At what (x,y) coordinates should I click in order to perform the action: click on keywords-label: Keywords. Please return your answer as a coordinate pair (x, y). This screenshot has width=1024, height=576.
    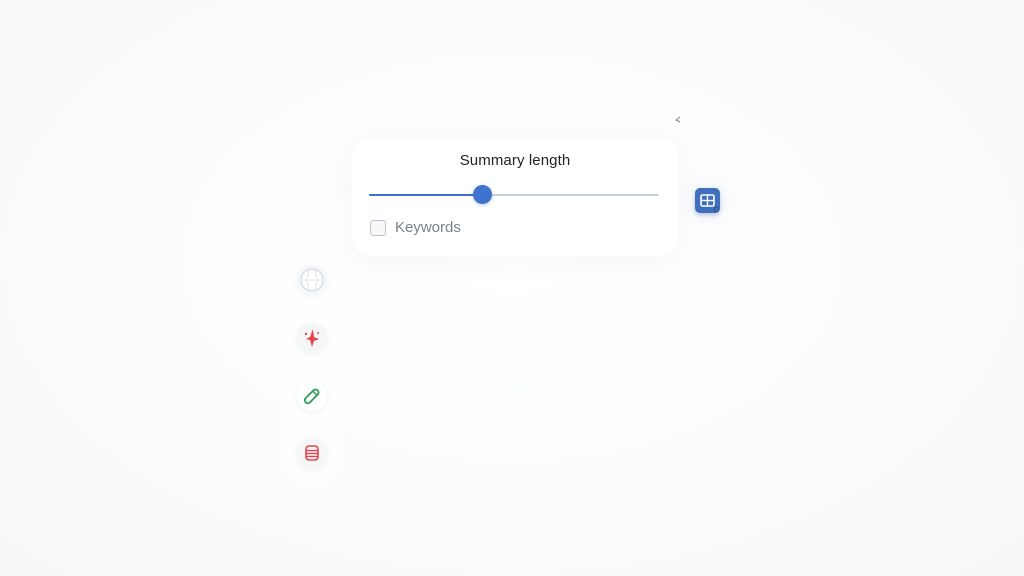
    Looking at the image, I should click on (428, 227).